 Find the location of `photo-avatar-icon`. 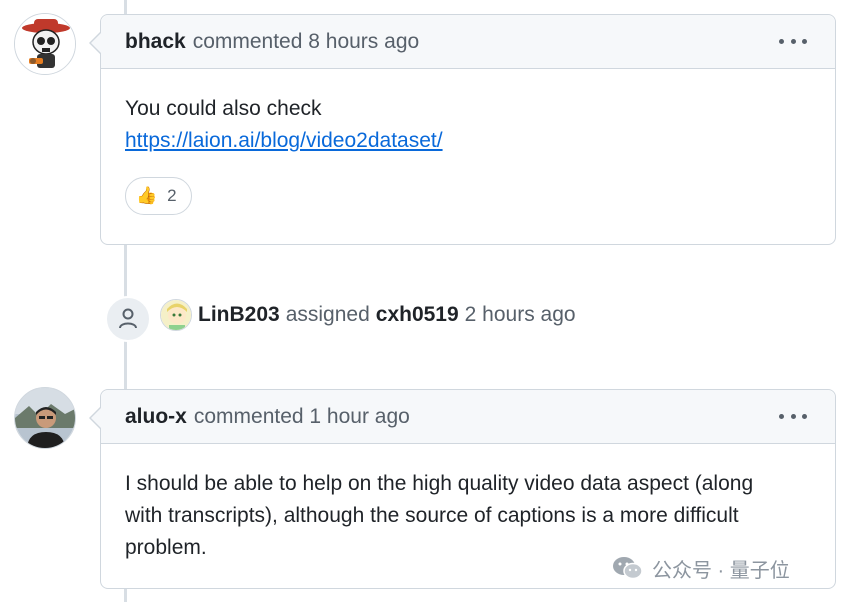

photo-avatar-icon is located at coordinates (45, 418).